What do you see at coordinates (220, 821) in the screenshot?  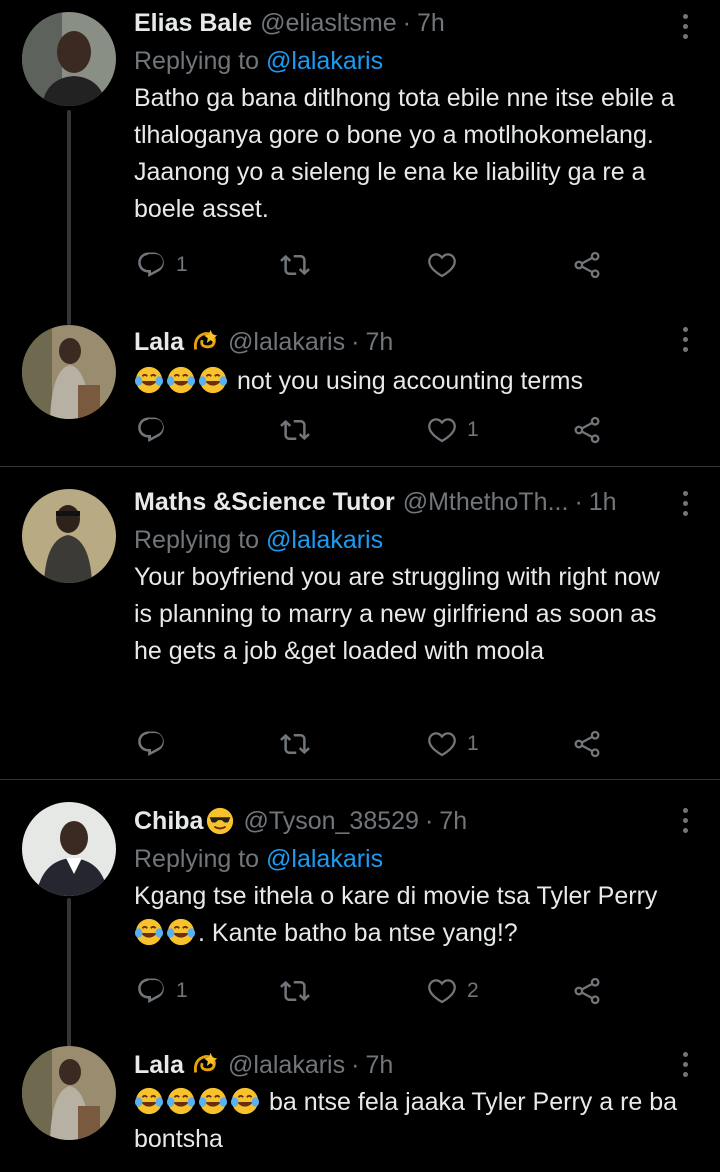 I see `sunglasses-emoji` at bounding box center [220, 821].